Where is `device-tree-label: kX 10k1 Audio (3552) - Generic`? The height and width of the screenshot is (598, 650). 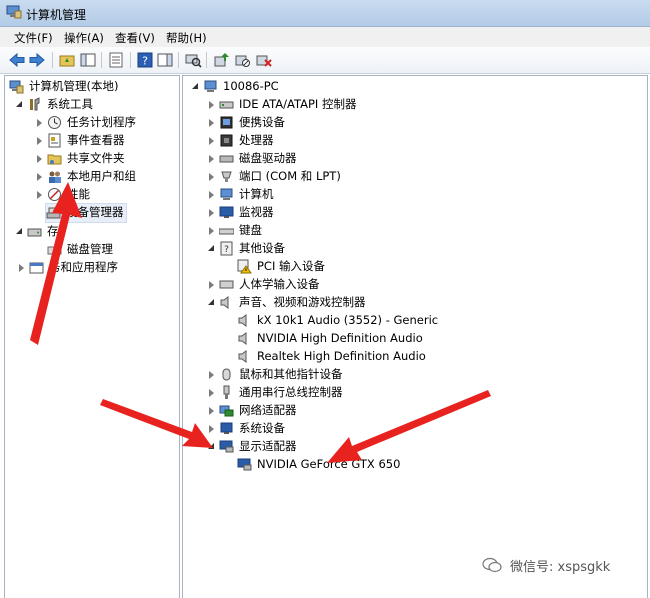 device-tree-label: kX 10k1 Audio (3552) - Generic is located at coordinates (348, 320).